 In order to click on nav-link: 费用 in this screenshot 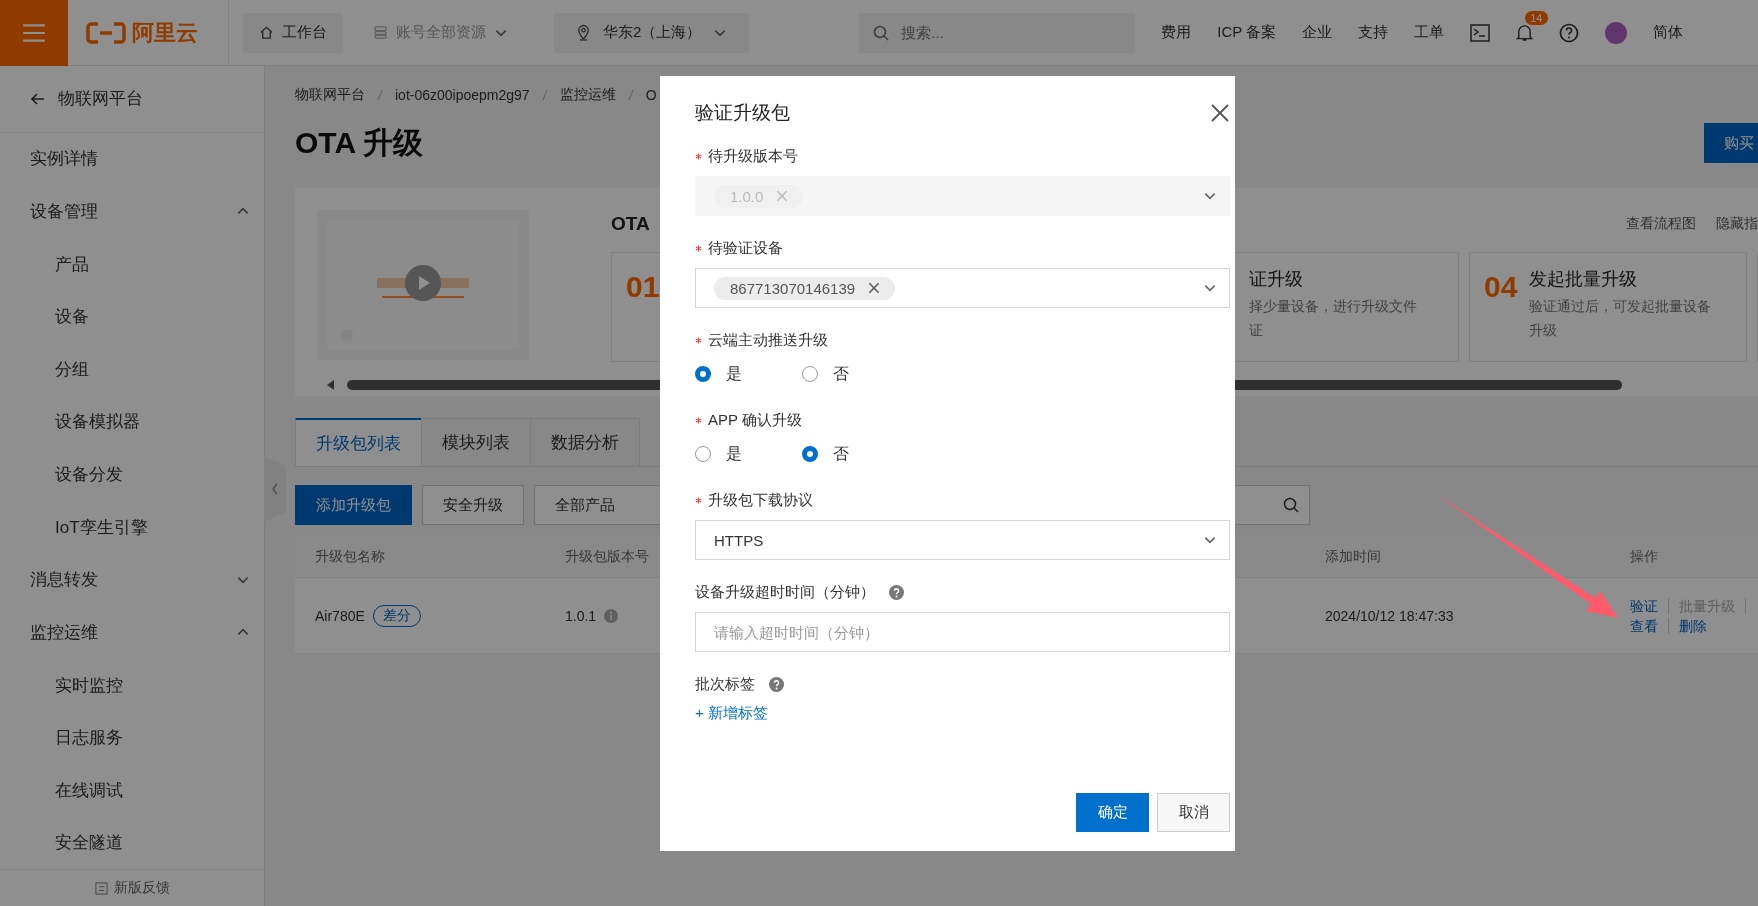, I will do `click(1176, 32)`.